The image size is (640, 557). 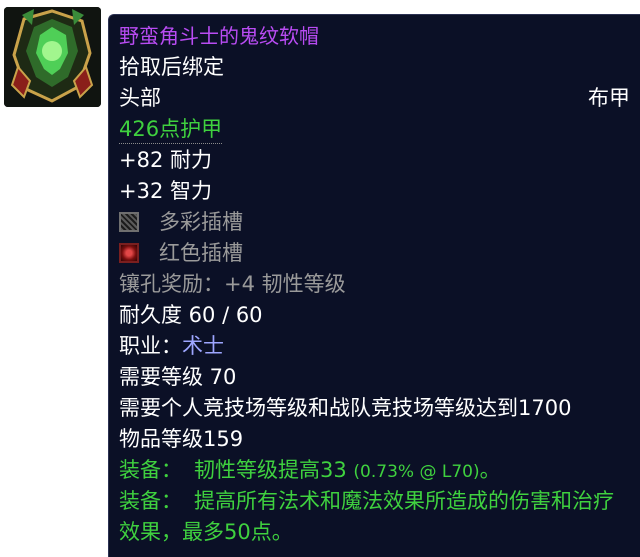 What do you see at coordinates (178, 377) in the screenshot?
I see `required-level-text: 需要等级 70` at bounding box center [178, 377].